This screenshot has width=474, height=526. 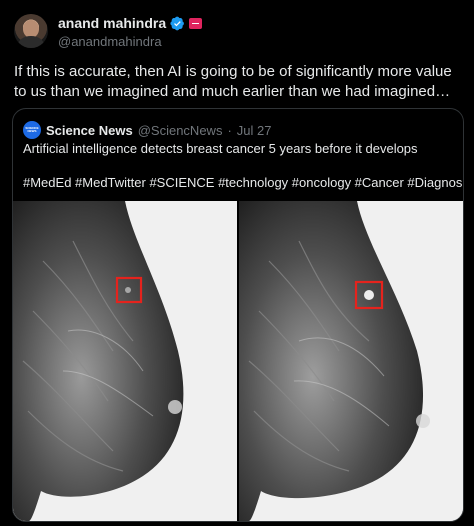 I want to click on quoted-avatar: SCIENCE NEWS, so click(x=32, y=130).